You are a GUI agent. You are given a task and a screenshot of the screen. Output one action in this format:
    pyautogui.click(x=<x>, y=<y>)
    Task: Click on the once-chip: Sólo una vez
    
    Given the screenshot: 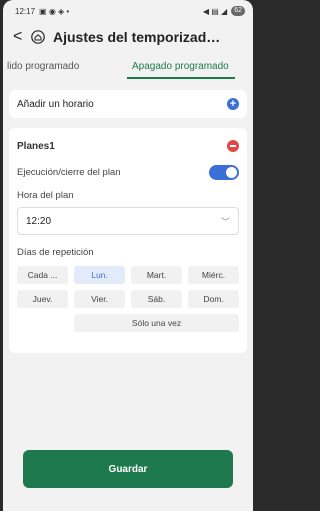 What is the action you would take?
    pyautogui.click(x=156, y=323)
    